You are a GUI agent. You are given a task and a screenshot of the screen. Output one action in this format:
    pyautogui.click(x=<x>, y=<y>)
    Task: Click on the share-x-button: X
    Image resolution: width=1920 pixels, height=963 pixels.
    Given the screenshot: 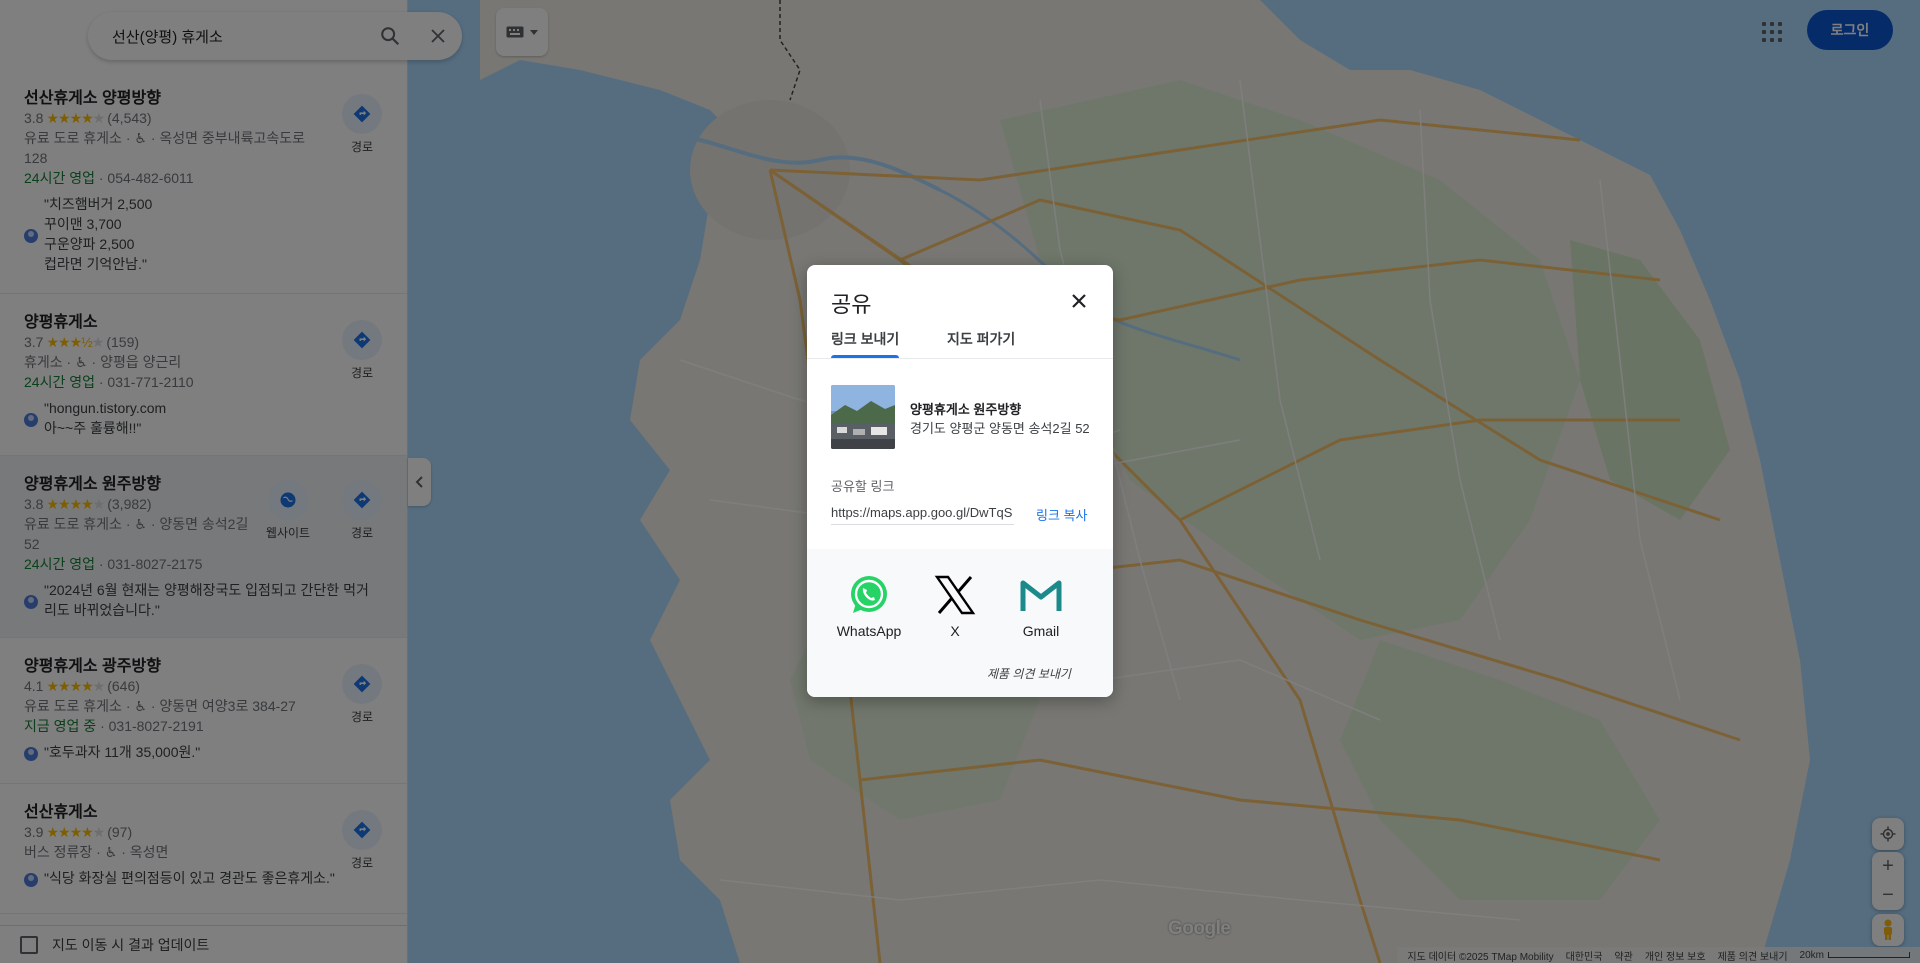 What is the action you would take?
    pyautogui.click(x=955, y=606)
    